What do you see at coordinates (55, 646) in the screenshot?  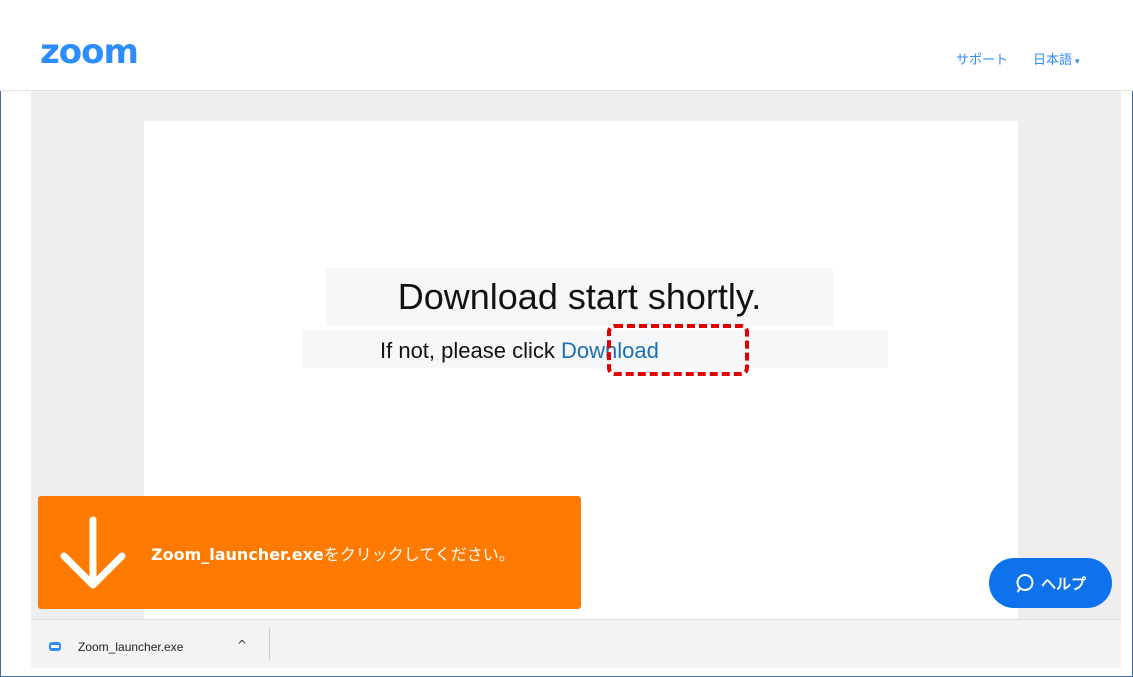 I see `zoom-file-icon` at bounding box center [55, 646].